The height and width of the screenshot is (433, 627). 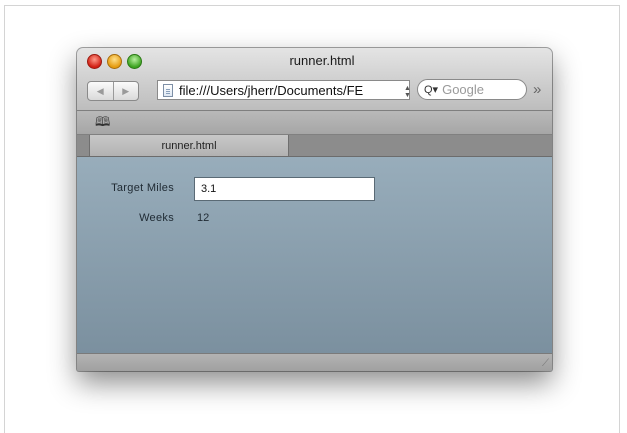 I want to click on target-miles-label: Target Miles, so click(x=142, y=188).